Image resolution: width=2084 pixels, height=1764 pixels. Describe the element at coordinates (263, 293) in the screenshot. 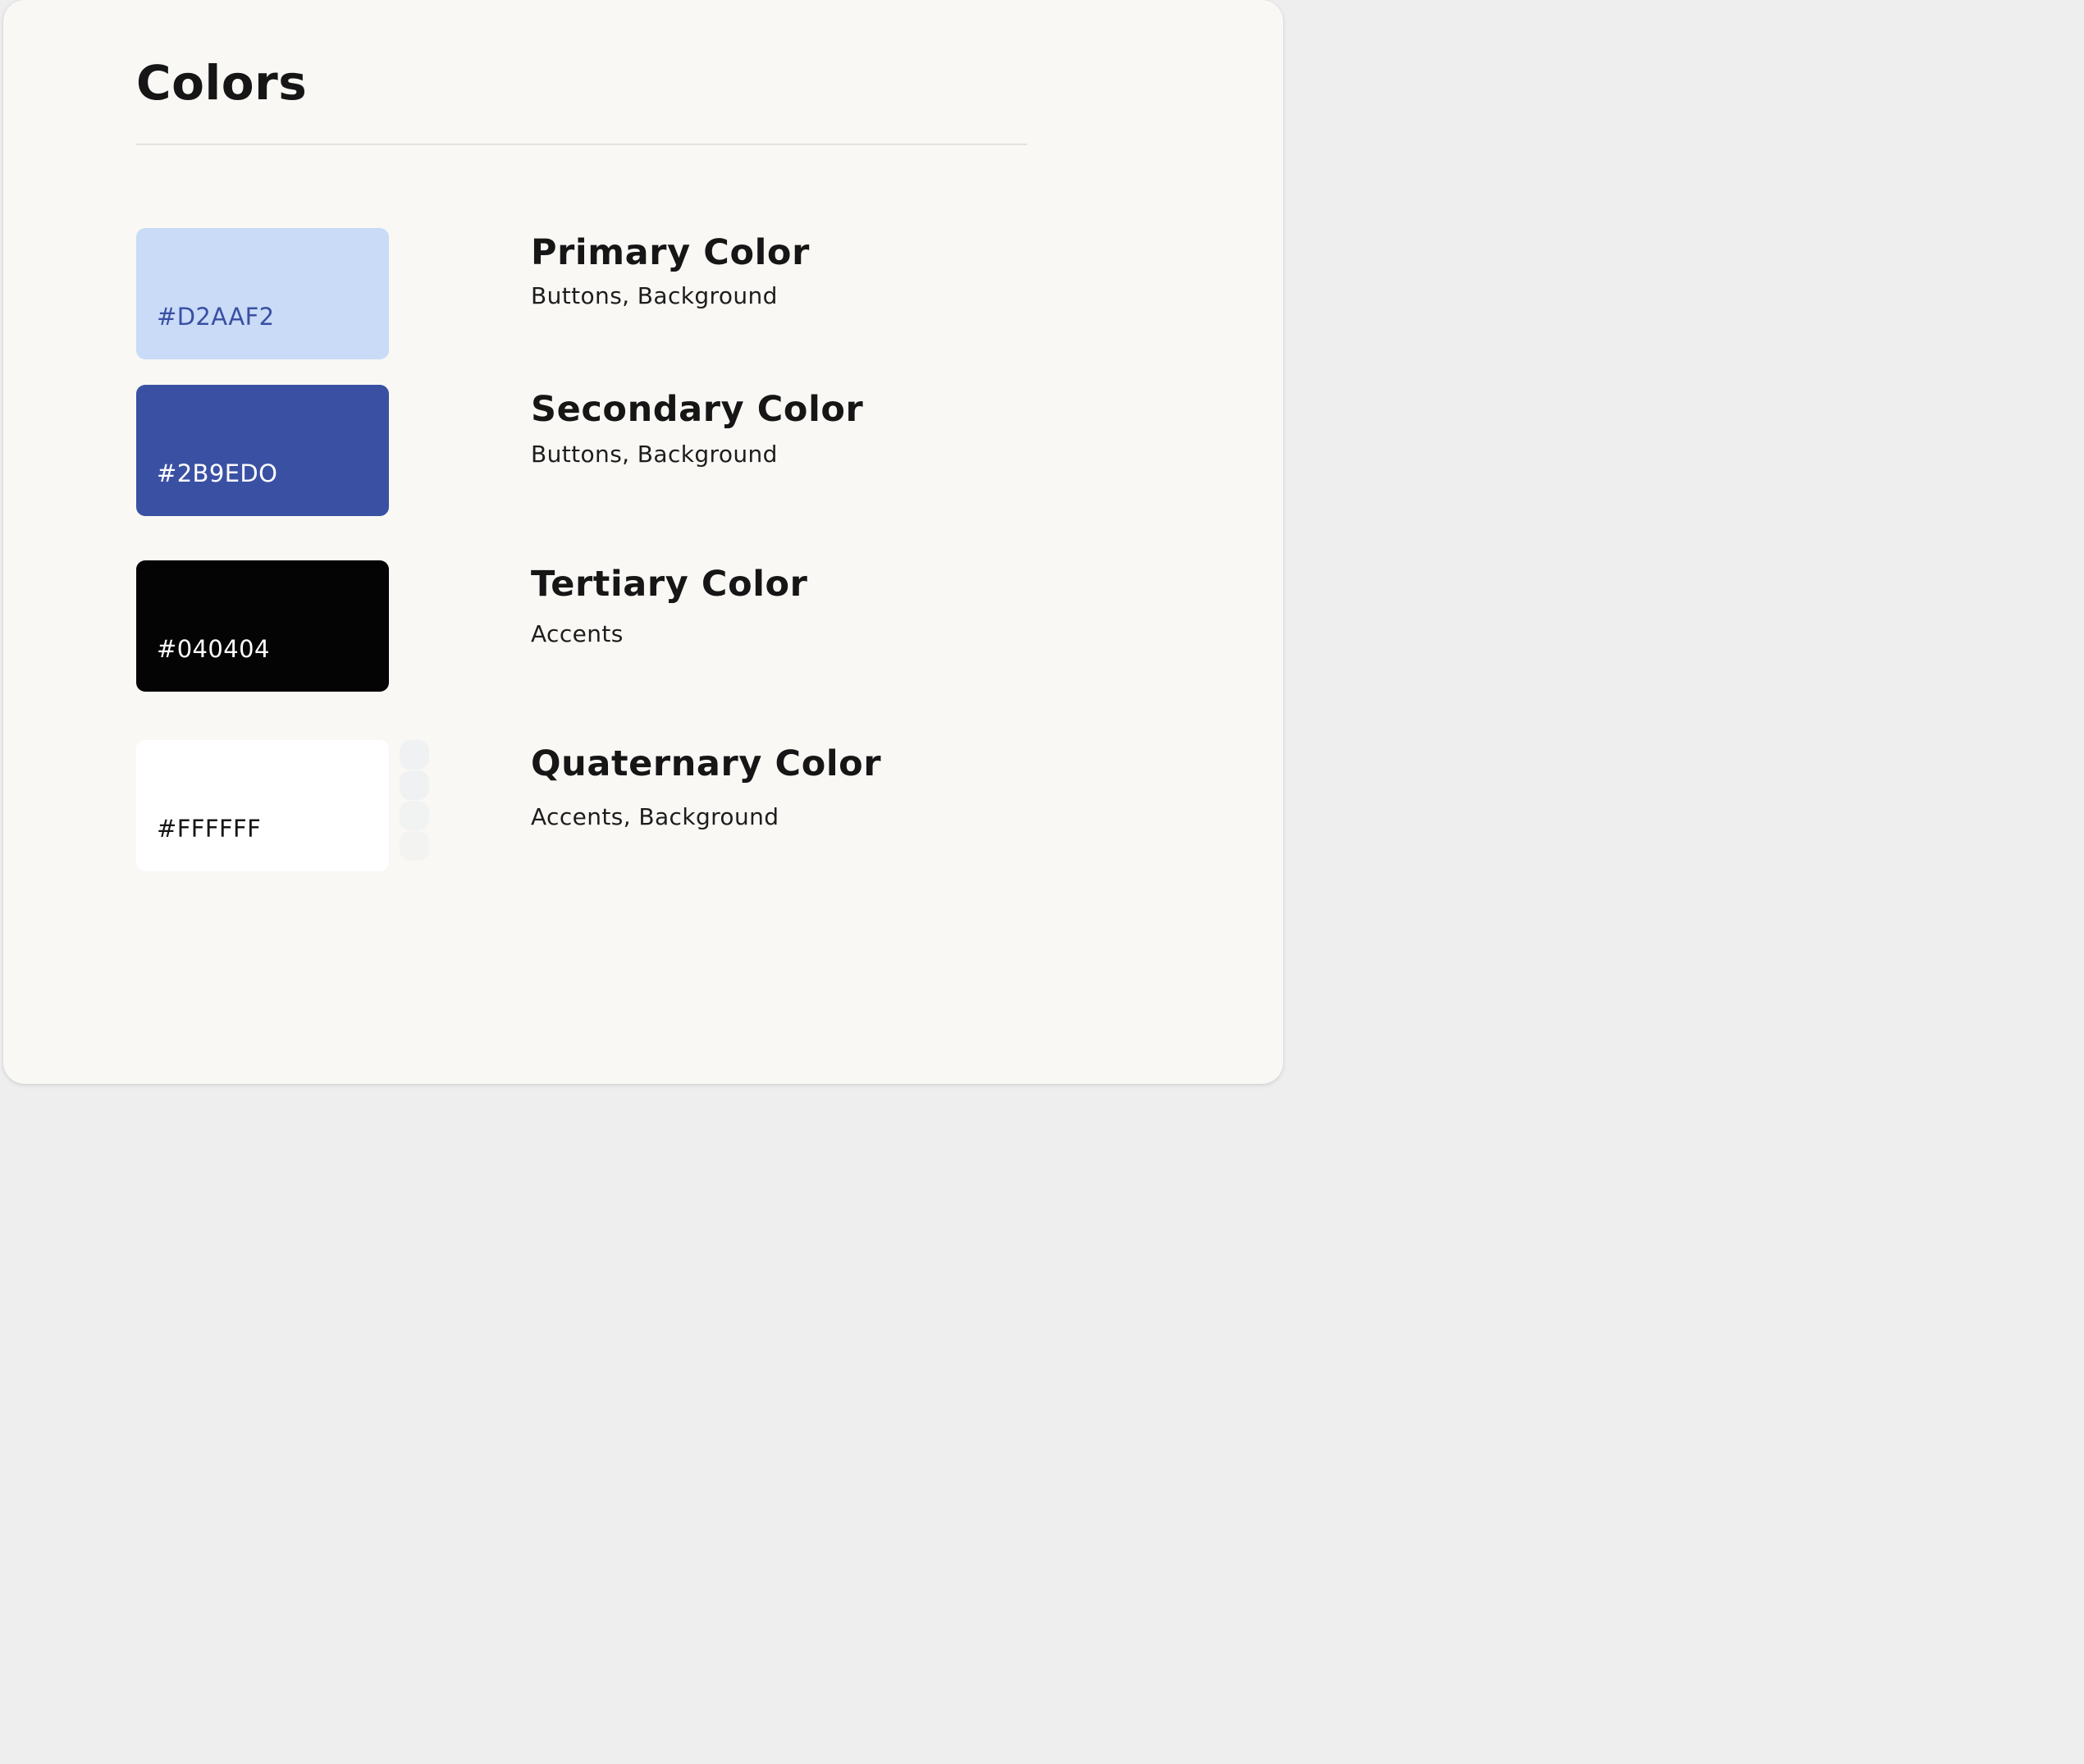

I see `primary-color-swatch: #D2AAF2` at that location.